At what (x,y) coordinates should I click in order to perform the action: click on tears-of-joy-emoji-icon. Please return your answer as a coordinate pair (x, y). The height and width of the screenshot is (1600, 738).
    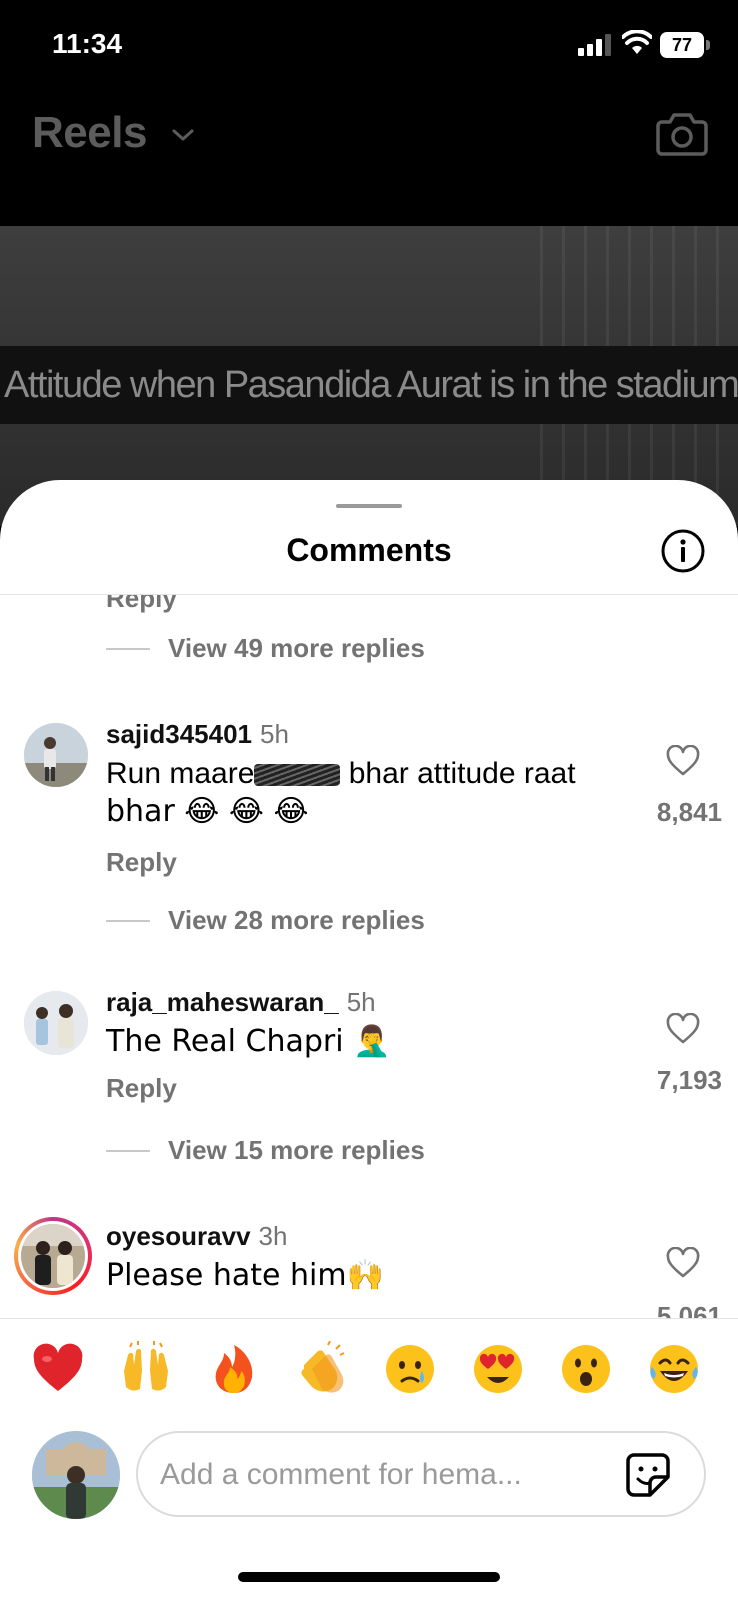
    Looking at the image, I should click on (674, 1369).